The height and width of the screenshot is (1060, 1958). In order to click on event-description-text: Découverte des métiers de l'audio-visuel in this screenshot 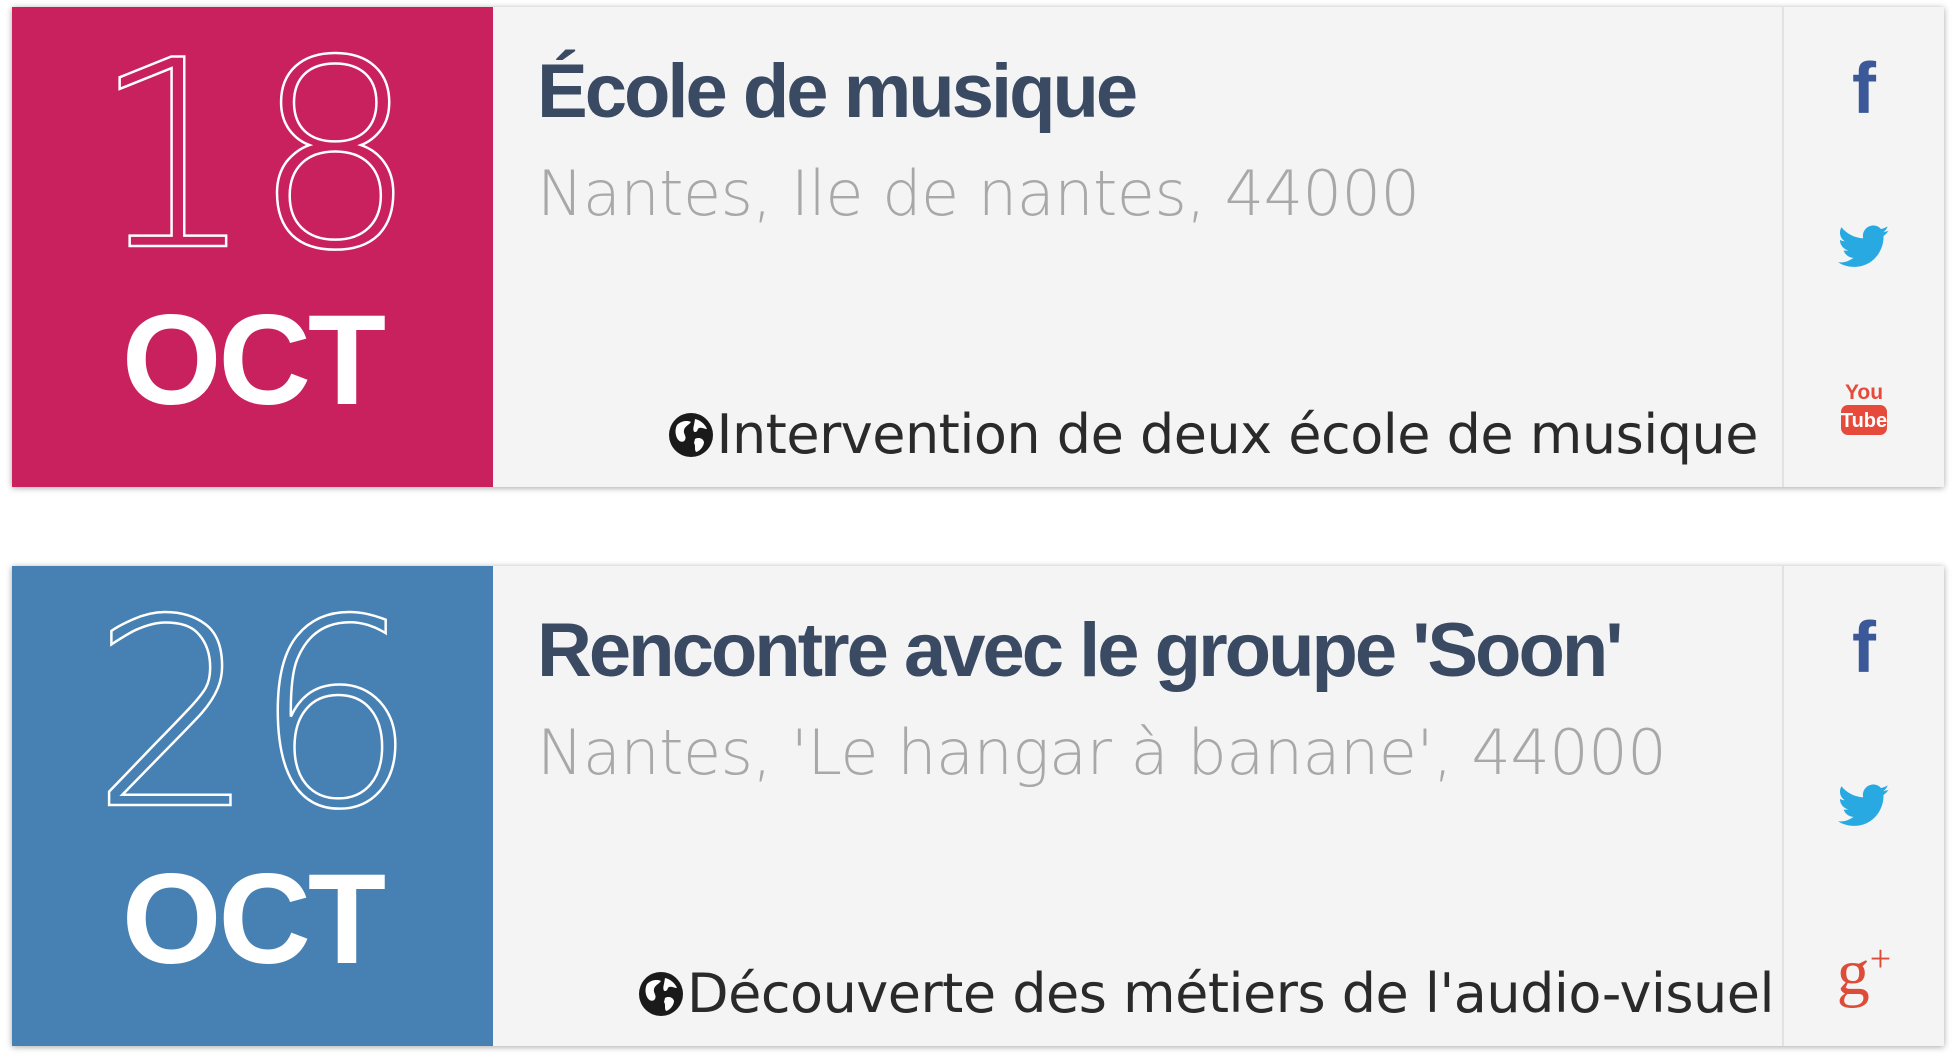, I will do `click(1230, 993)`.